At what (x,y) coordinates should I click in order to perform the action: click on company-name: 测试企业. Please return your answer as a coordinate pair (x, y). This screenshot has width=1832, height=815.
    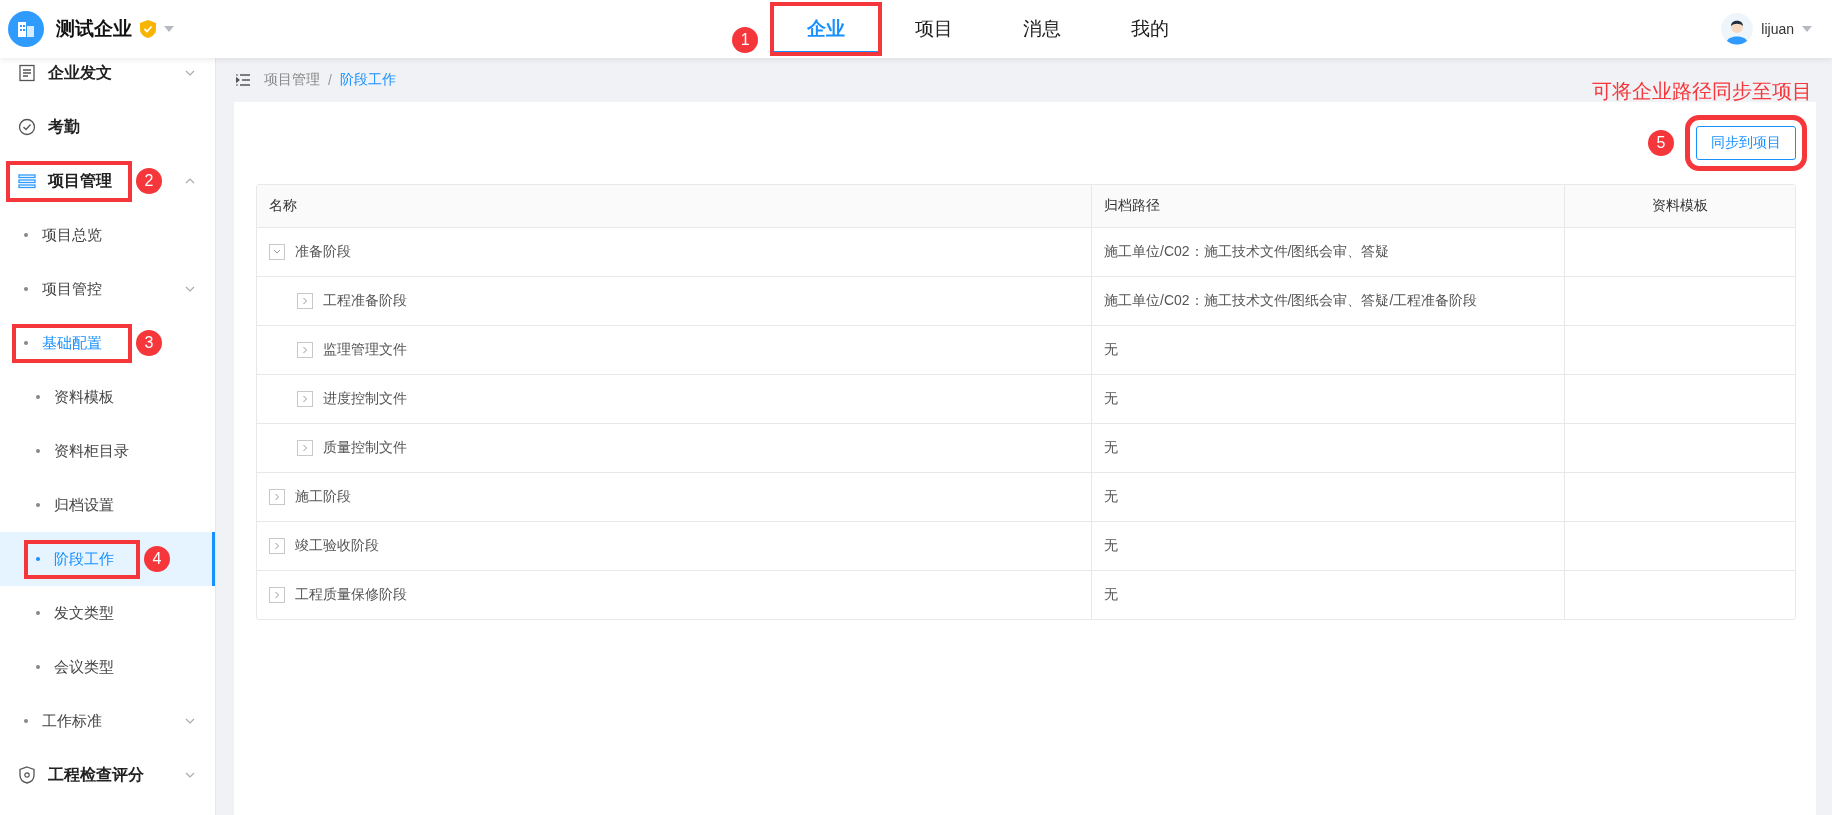
    Looking at the image, I should click on (94, 29).